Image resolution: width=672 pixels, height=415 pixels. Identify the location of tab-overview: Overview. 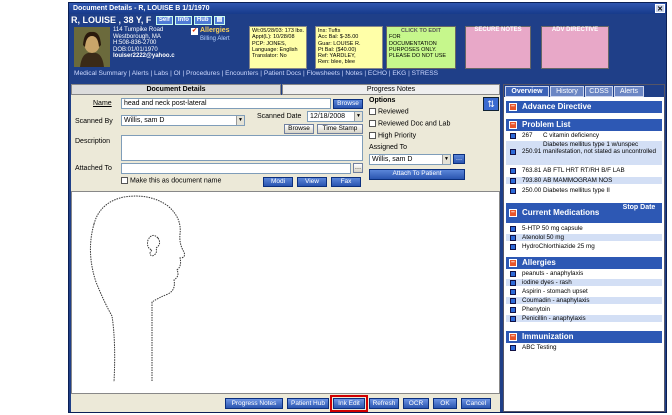
(527, 91).